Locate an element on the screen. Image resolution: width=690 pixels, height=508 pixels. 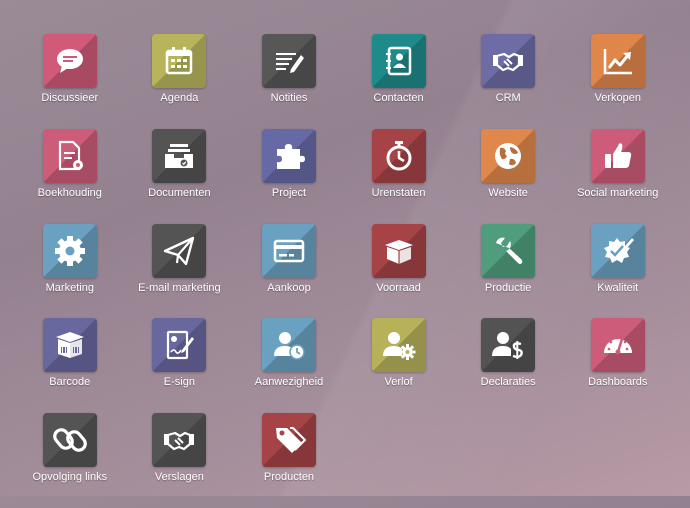
chain-link-icon is located at coordinates (69, 440).